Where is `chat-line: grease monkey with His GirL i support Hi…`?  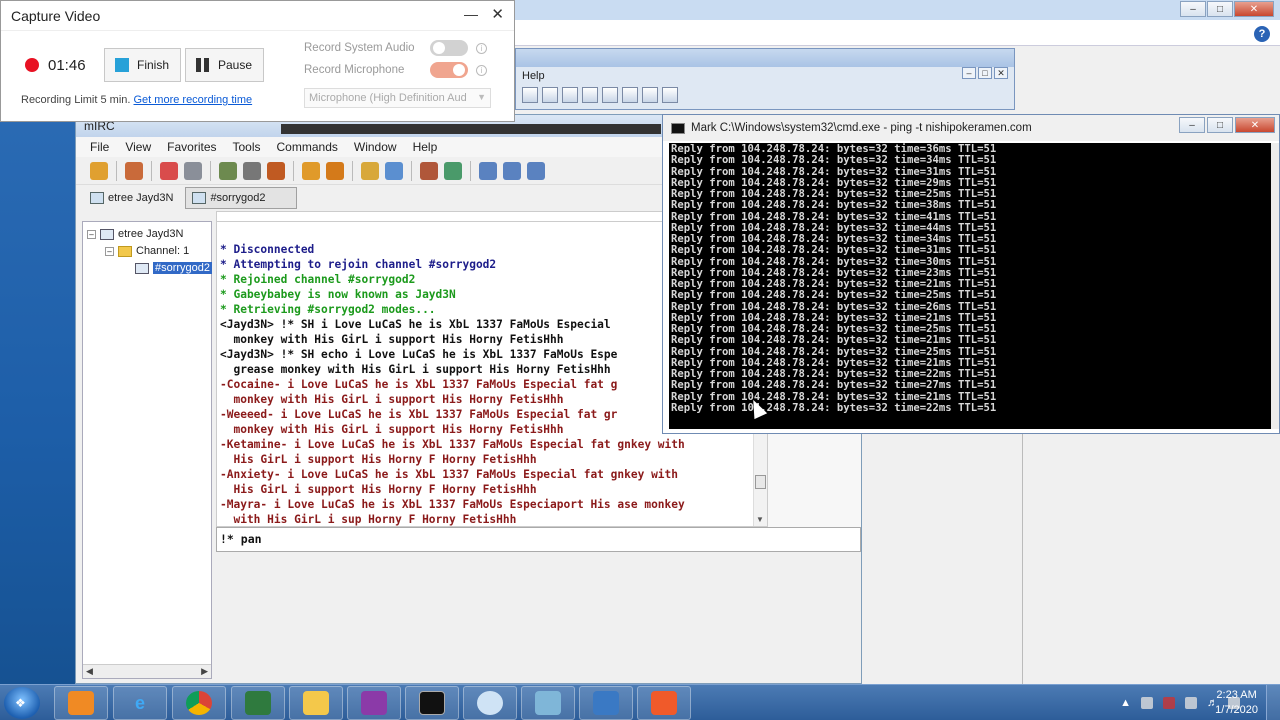
chat-line: grease monkey with His GirL i support Hi… is located at coordinates (415, 369).